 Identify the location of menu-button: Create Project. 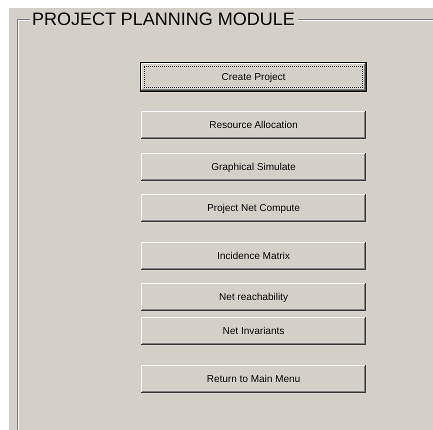
(253, 77).